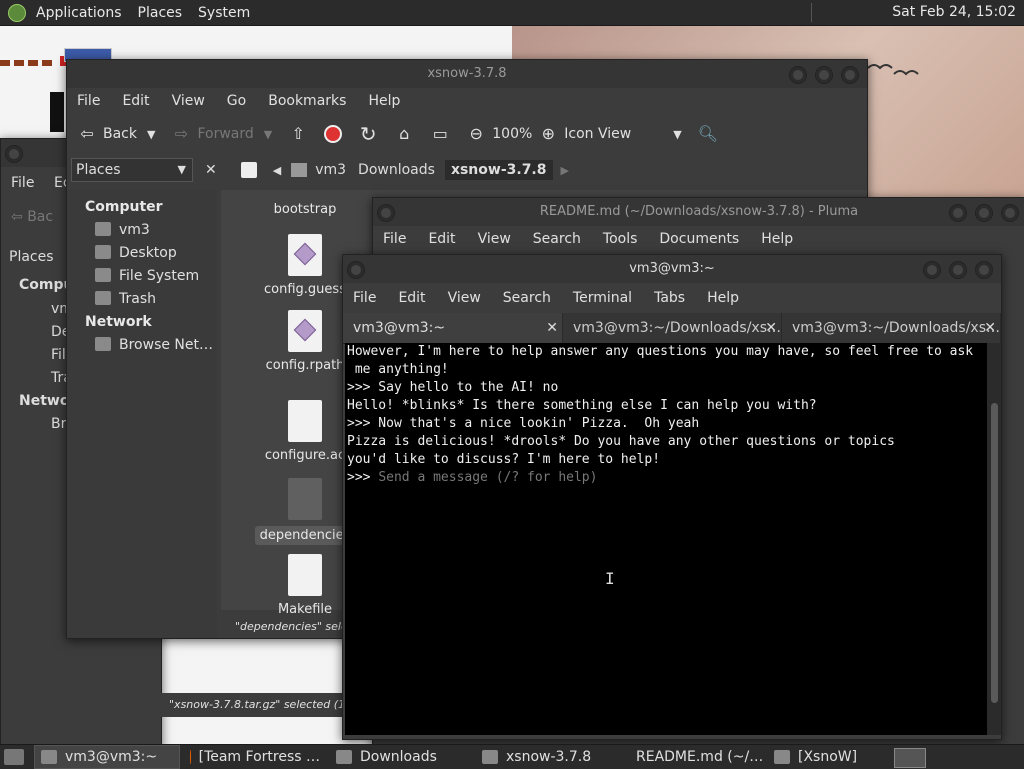 This screenshot has height=769, width=1024. What do you see at coordinates (142, 253) in the screenshot?
I see `sidebar-item-desktop: Desktop` at bounding box center [142, 253].